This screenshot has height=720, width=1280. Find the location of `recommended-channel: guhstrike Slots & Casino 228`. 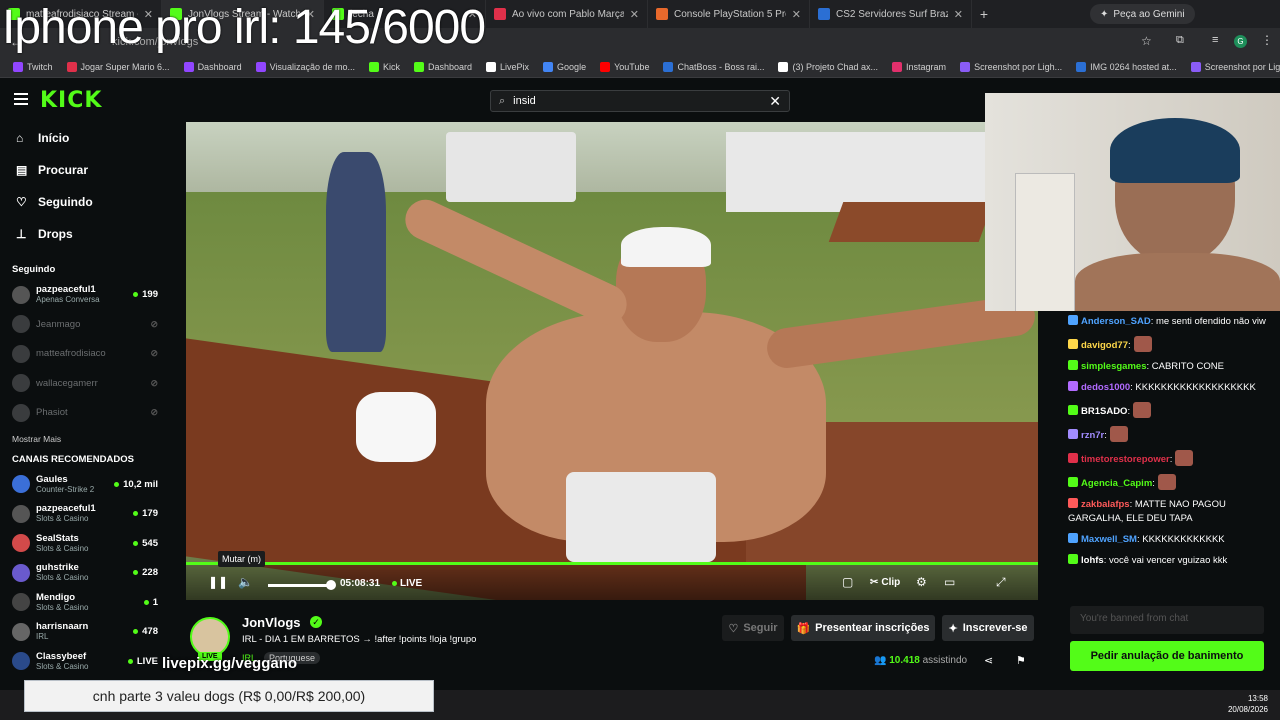

recommended-channel: guhstrike Slots & Casino 228 is located at coordinates (85, 573).